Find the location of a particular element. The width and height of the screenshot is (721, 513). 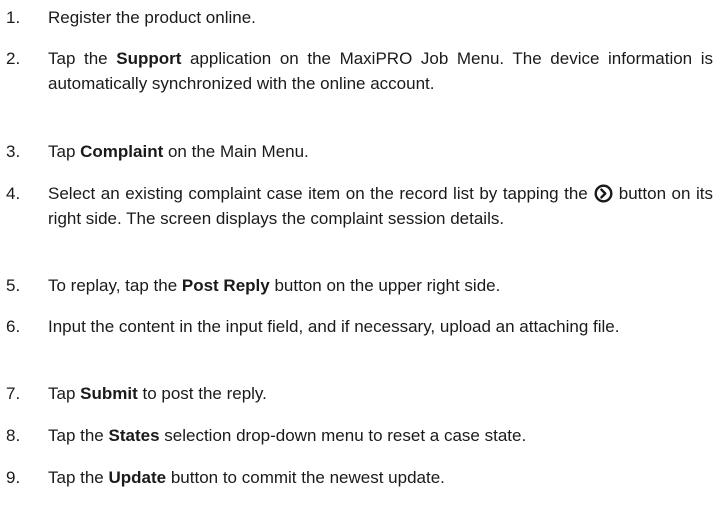

ui-term-support: Support is located at coordinates (149, 58).